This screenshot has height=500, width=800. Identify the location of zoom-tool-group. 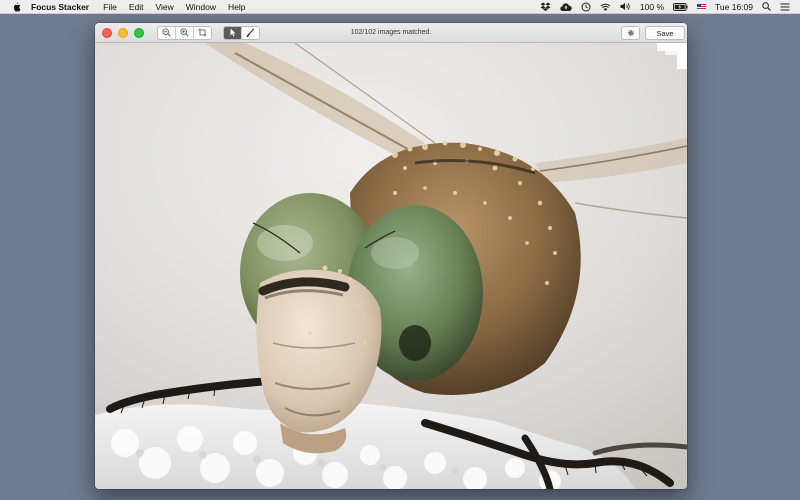
(184, 32).